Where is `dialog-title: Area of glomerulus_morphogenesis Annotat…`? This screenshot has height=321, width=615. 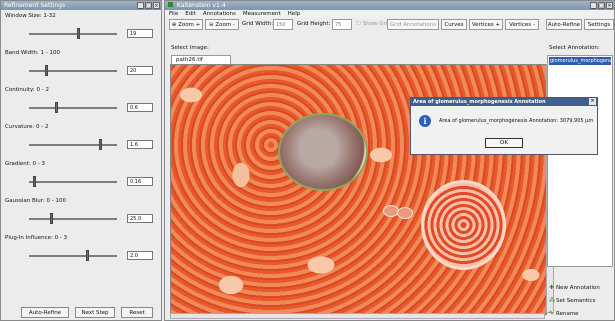 dialog-title: Area of glomerulus_morphogenesis Annotat… is located at coordinates (479, 102).